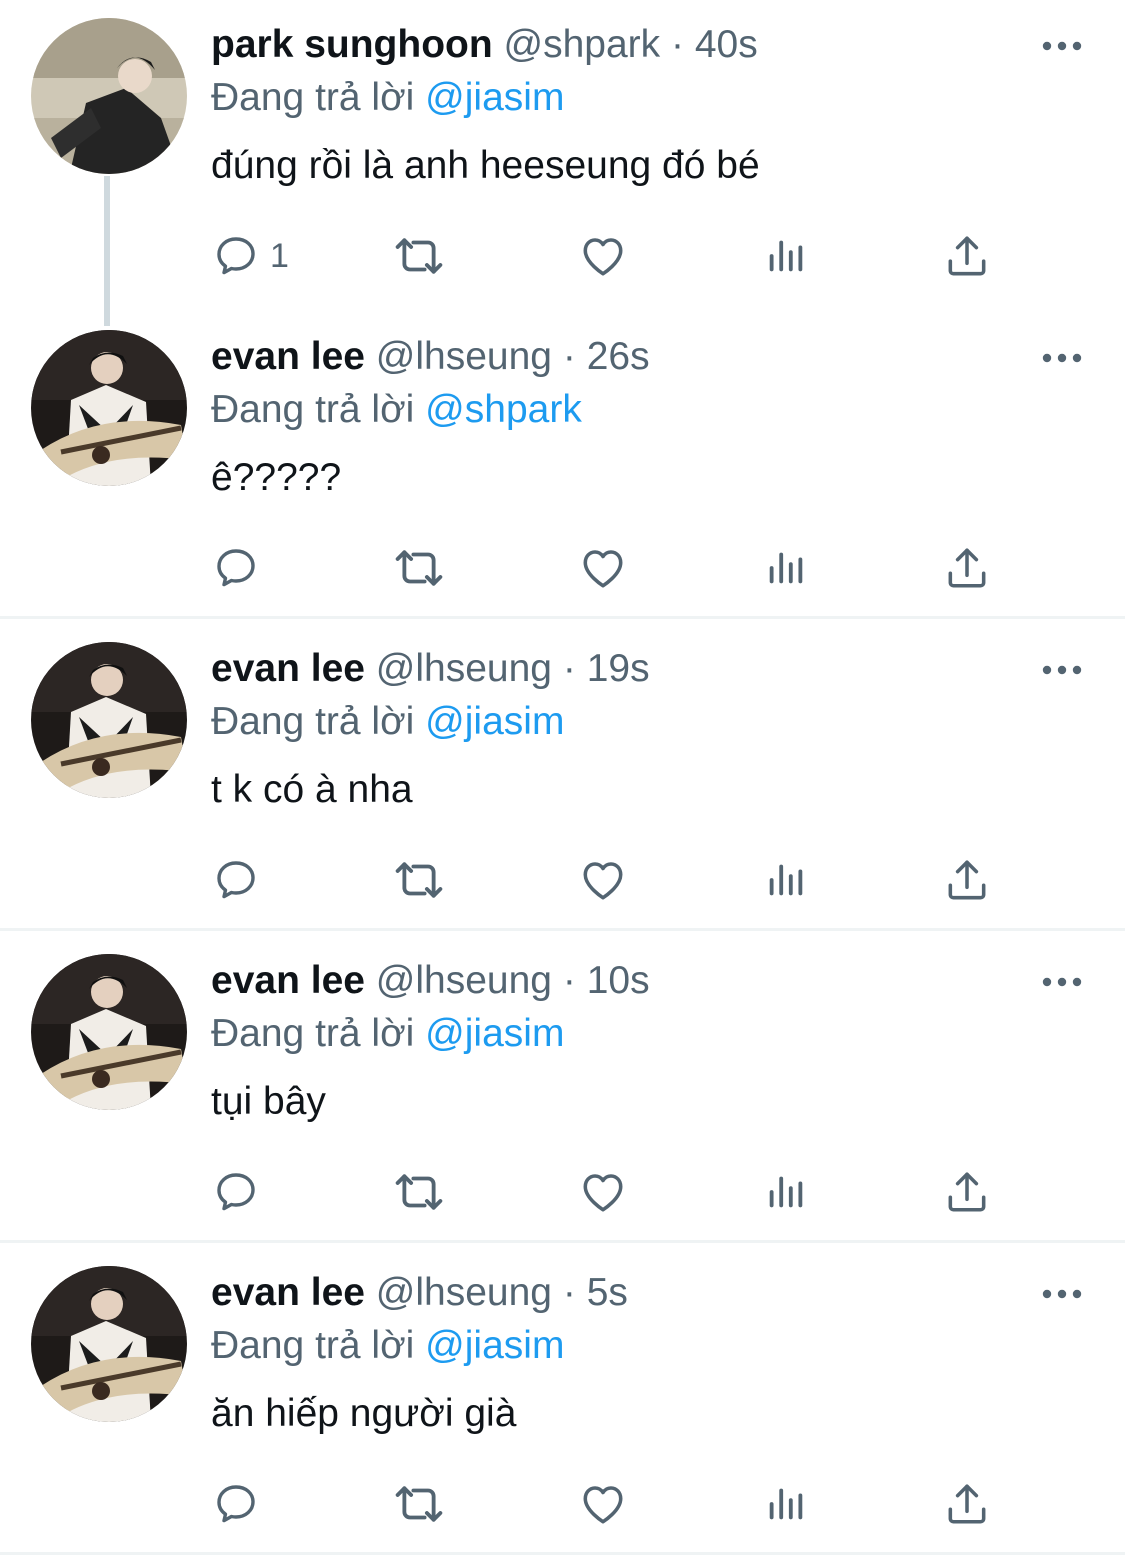 The width and height of the screenshot is (1125, 1561). I want to click on action-bar: 1, so click(562, 256).